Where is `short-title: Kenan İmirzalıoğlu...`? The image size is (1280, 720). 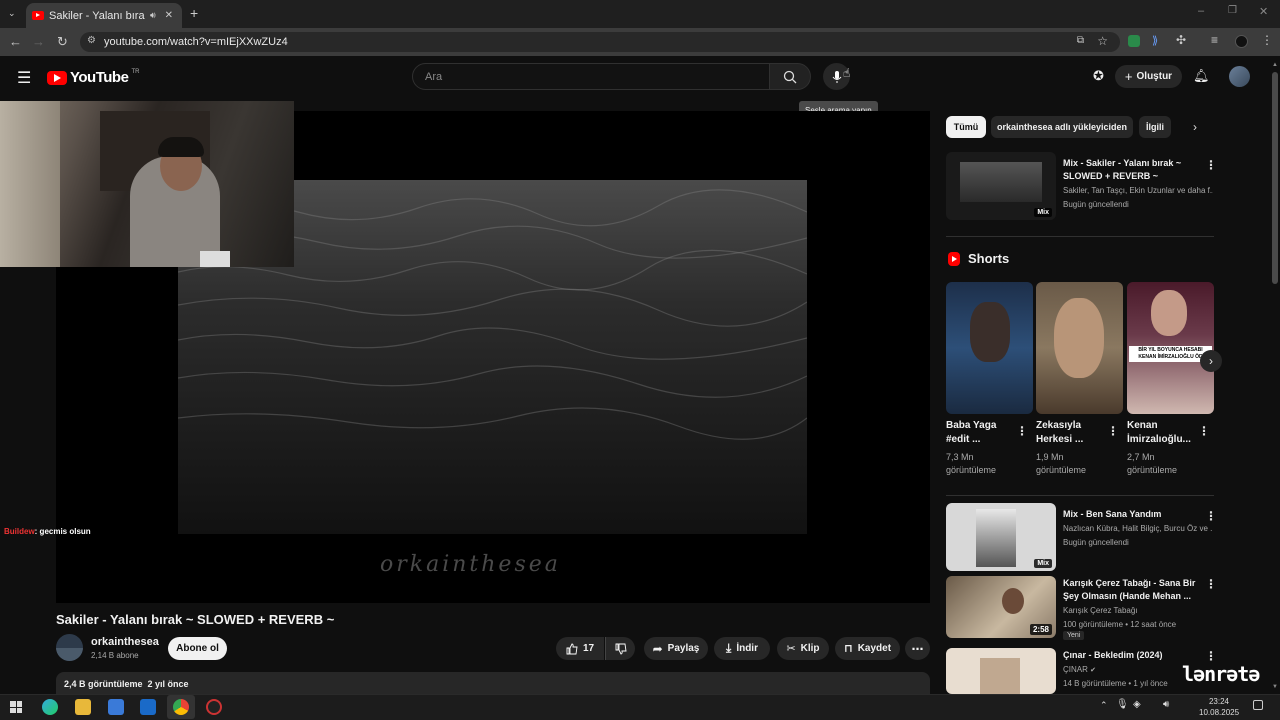 short-title: Kenan İmirzalıoğlu... is located at coordinates (1162, 433).